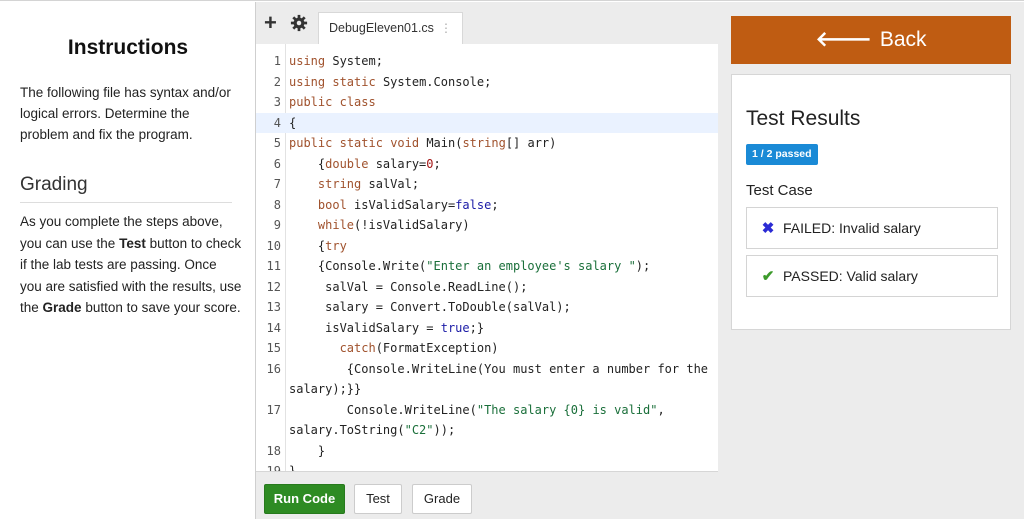 The width and height of the screenshot is (1024, 519). Describe the element at coordinates (126, 188) in the screenshot. I see `grading-heading: Grading` at that location.